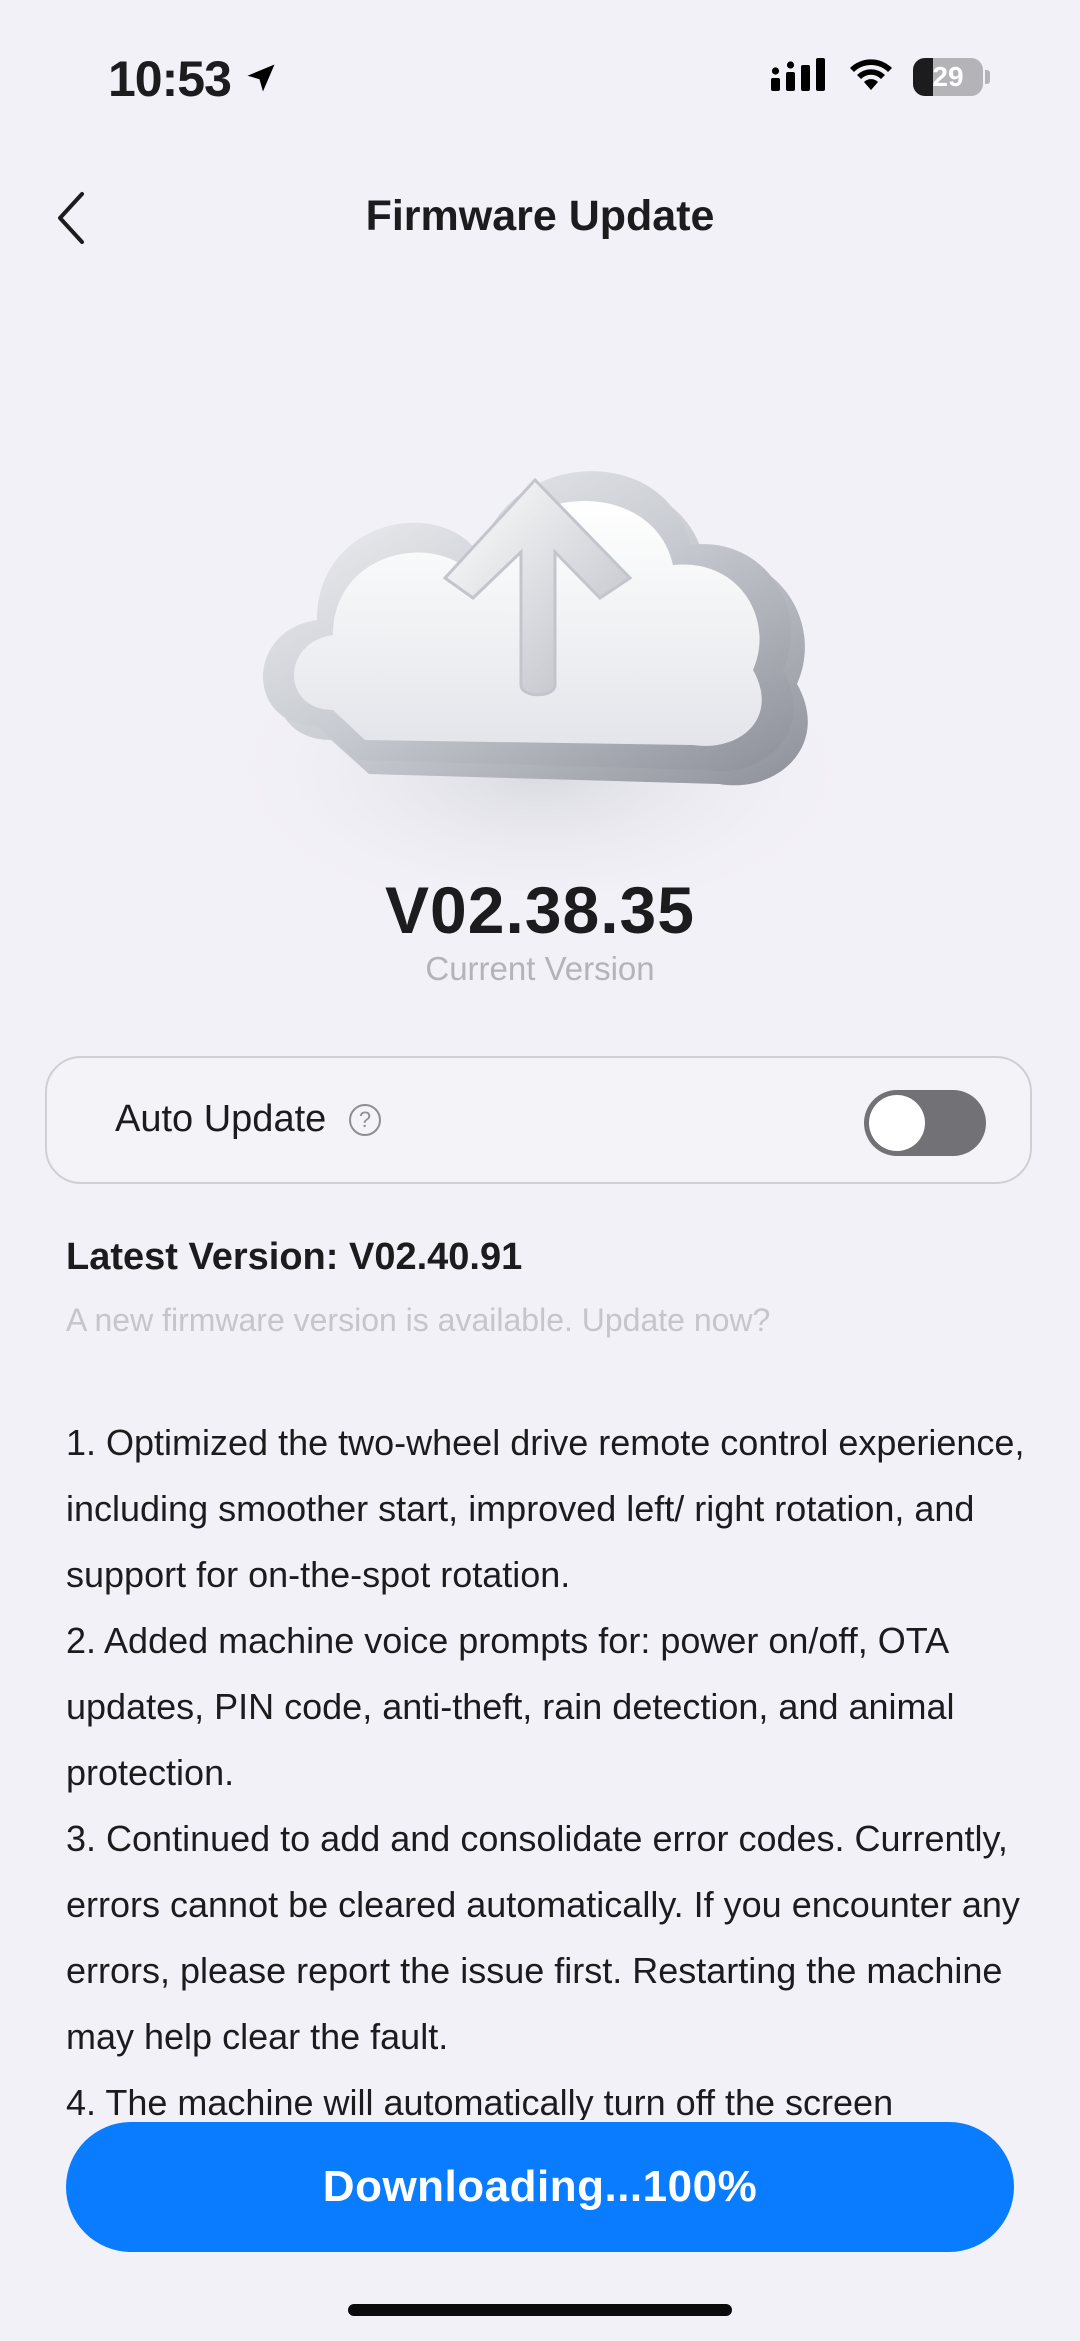 This screenshot has height=2341, width=1080. What do you see at coordinates (170, 79) in the screenshot?
I see `status-time-text: 10:53` at bounding box center [170, 79].